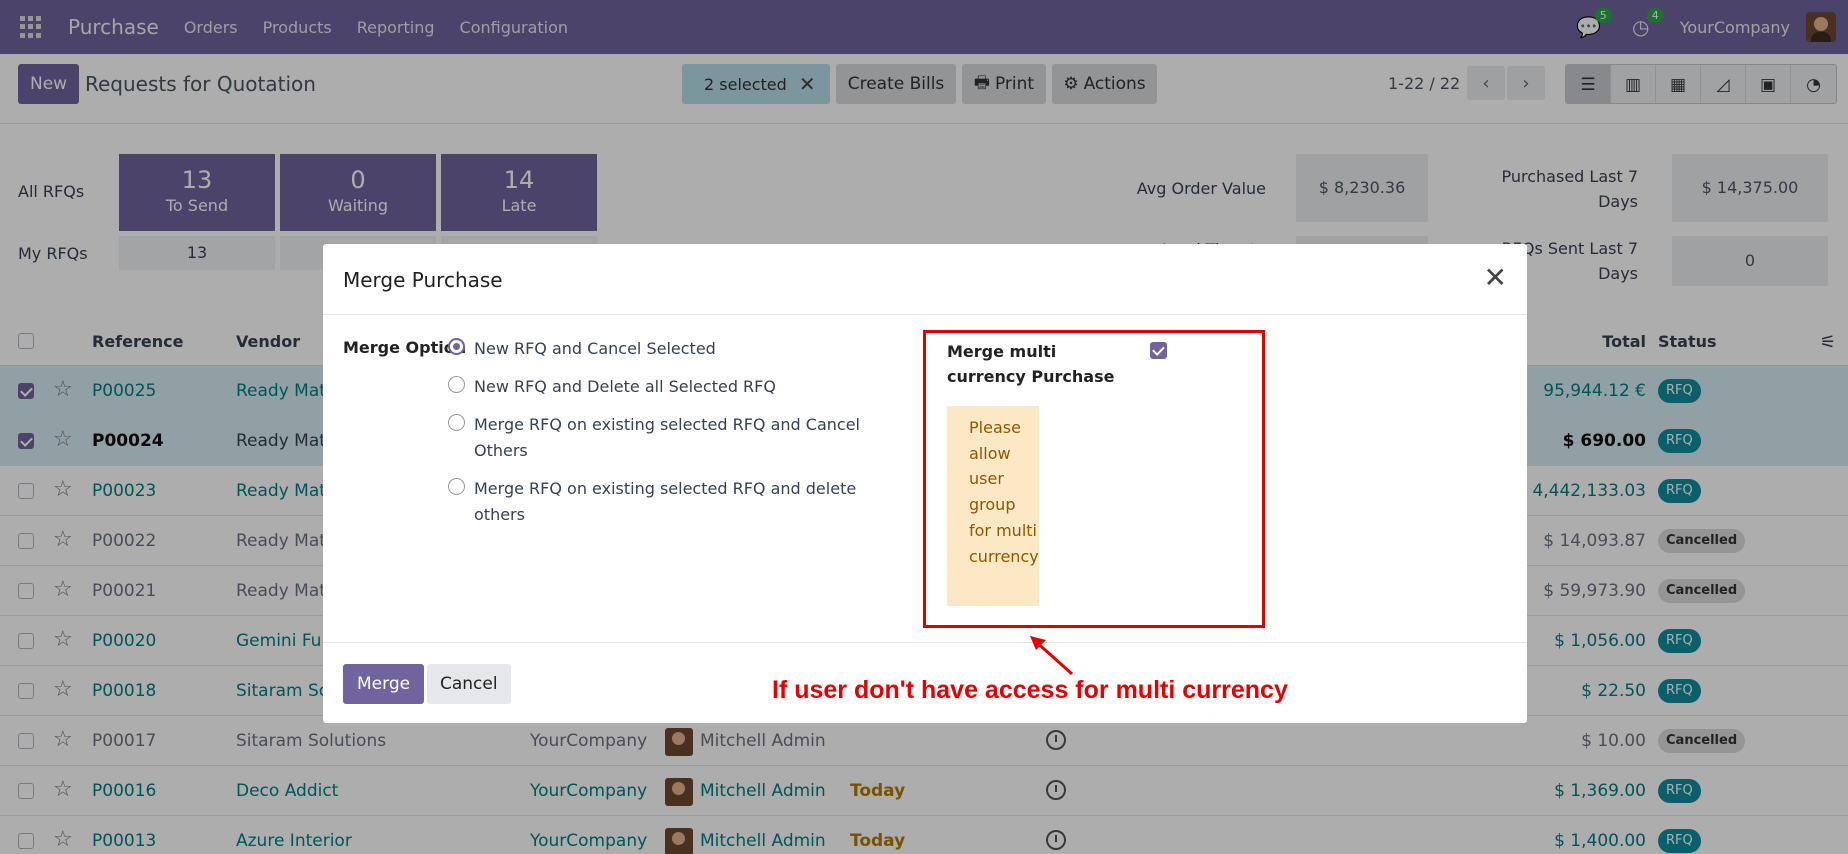 The height and width of the screenshot is (854, 1848). What do you see at coordinates (423, 280) in the screenshot?
I see `dialog-title: Merge Purchase` at bounding box center [423, 280].